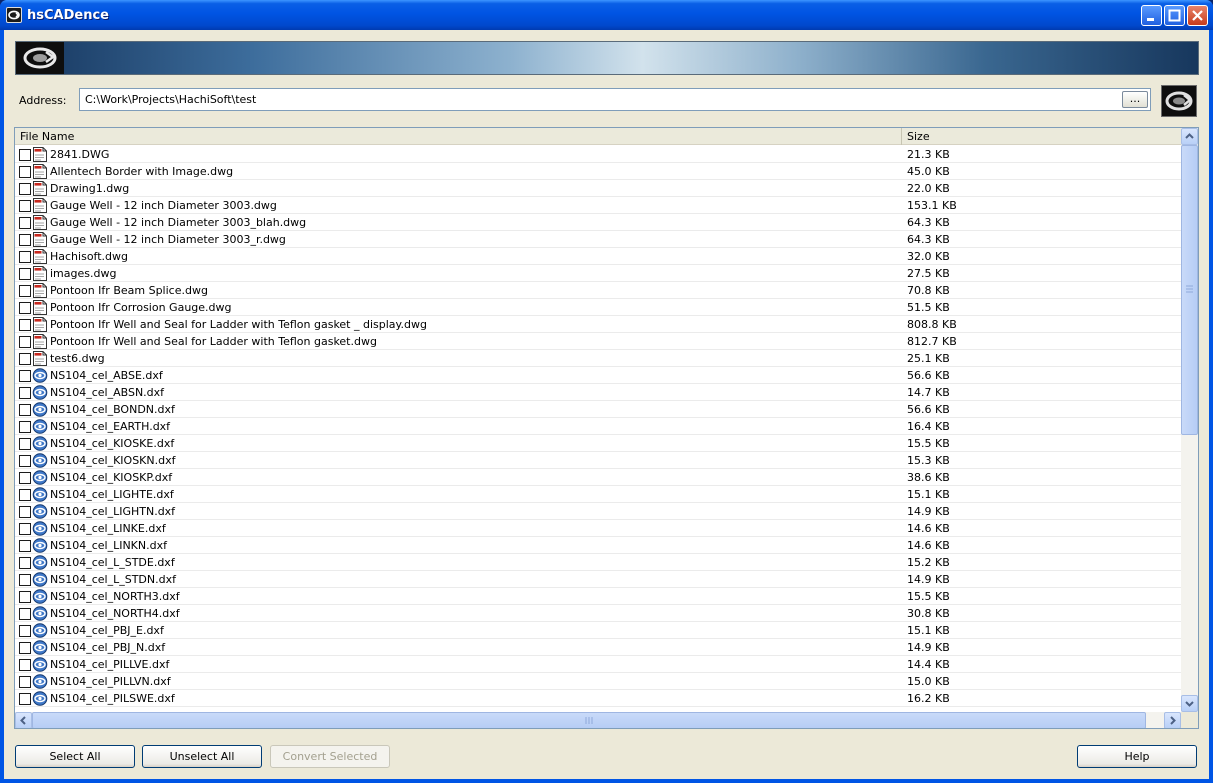 Image resolution: width=1213 pixels, height=783 pixels. Describe the element at coordinates (598, 528) in the screenshot. I see `table-row: NS104_cel_LINKE.dxf 14.6 KB` at that location.